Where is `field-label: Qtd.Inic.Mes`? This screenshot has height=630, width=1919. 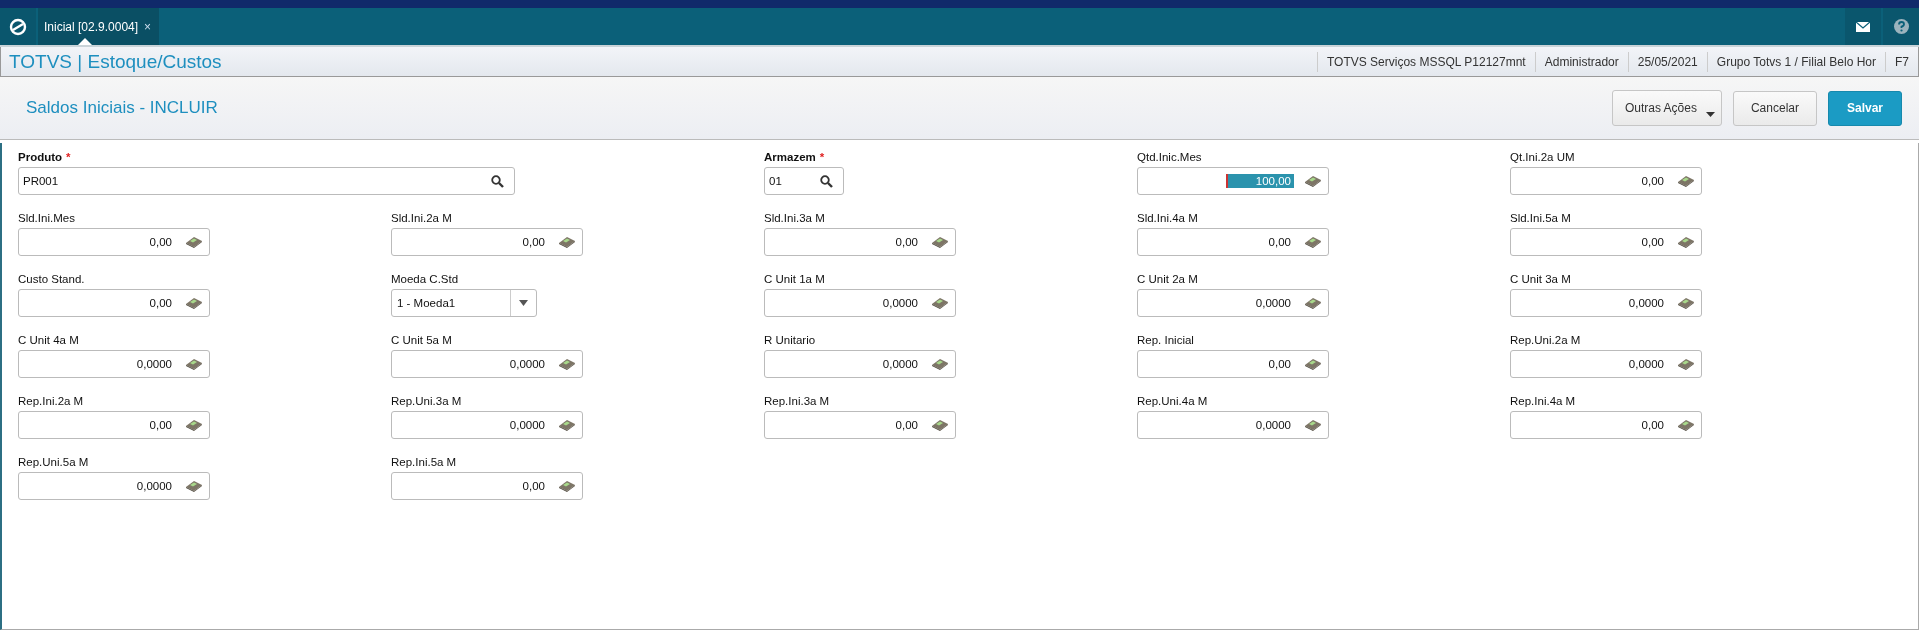
field-label: Qtd.Inic.Mes is located at coordinates (1170, 157).